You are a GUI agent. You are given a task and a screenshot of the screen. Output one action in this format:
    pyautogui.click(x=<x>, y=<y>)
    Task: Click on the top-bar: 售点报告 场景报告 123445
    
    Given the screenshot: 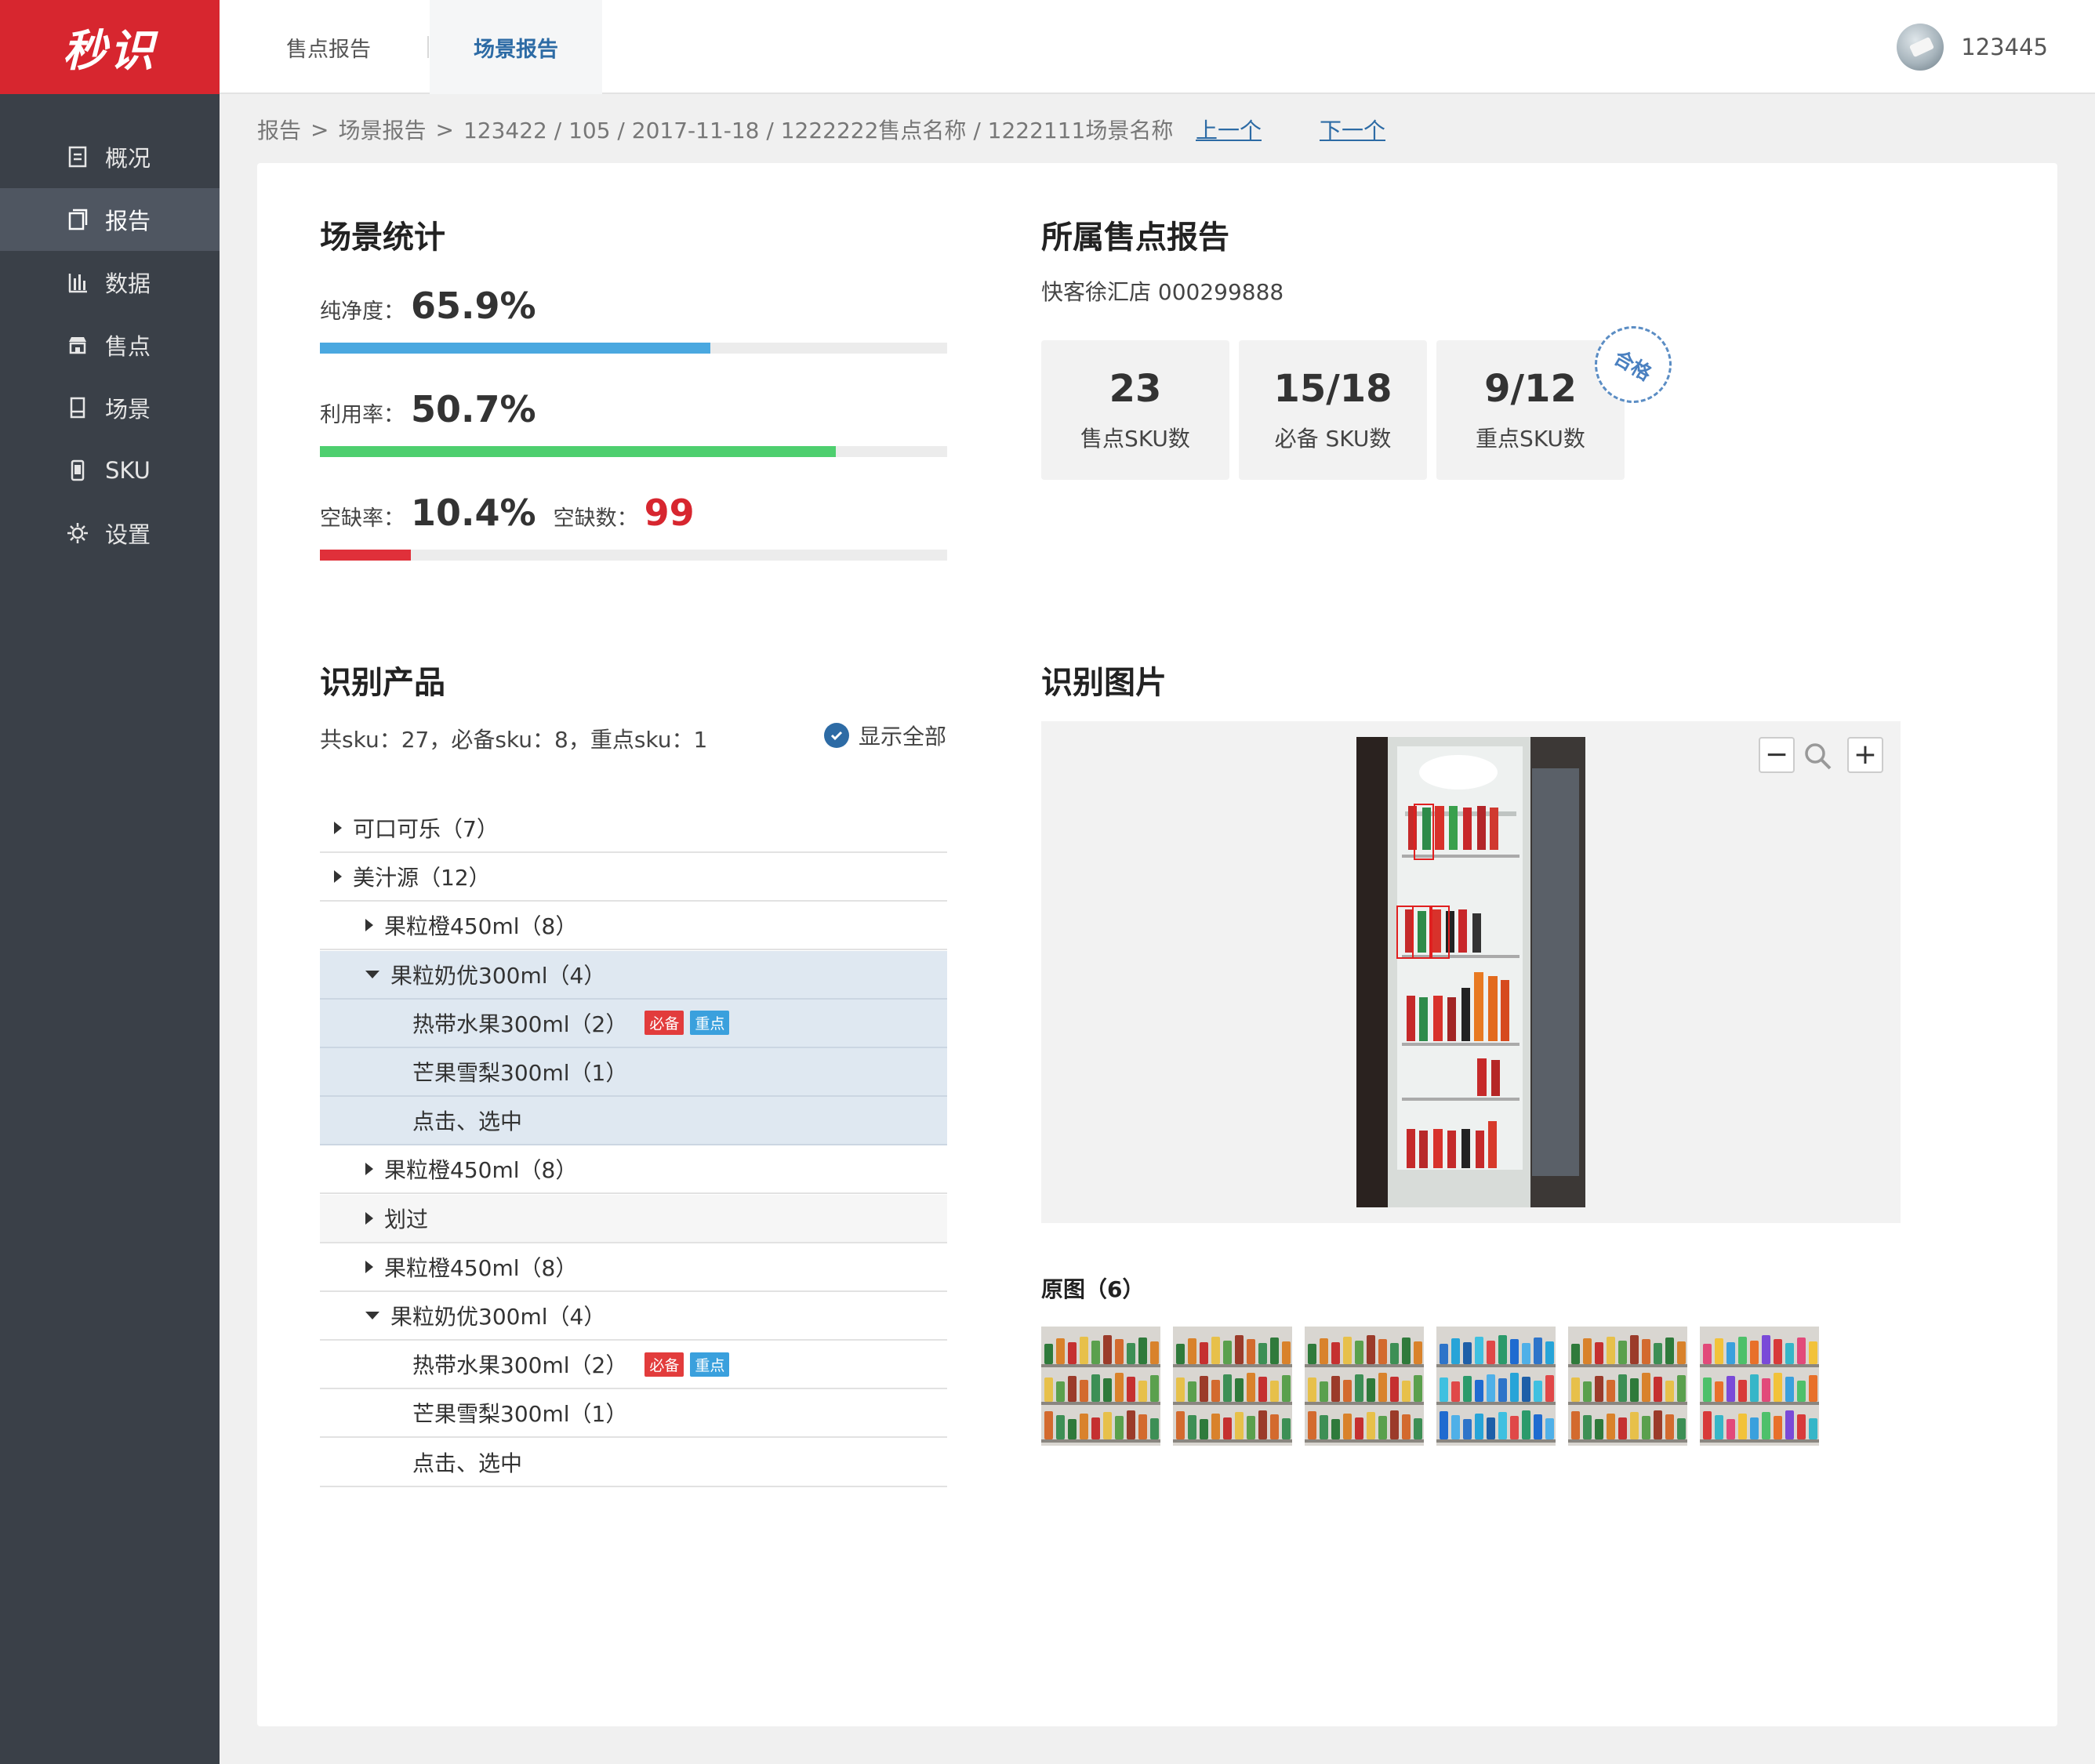 What is the action you would take?
    pyautogui.click(x=1157, y=47)
    